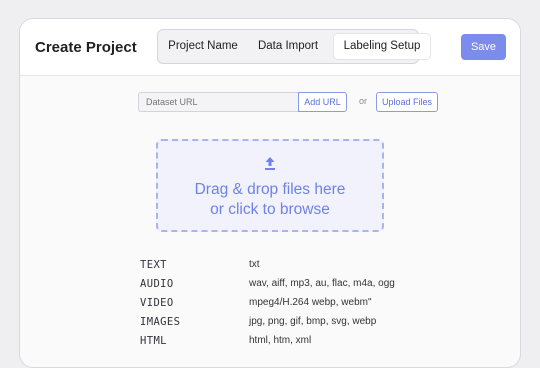 This screenshot has height=368, width=540. What do you see at coordinates (157, 303) in the screenshot?
I see `file-type-name: VIDEO` at bounding box center [157, 303].